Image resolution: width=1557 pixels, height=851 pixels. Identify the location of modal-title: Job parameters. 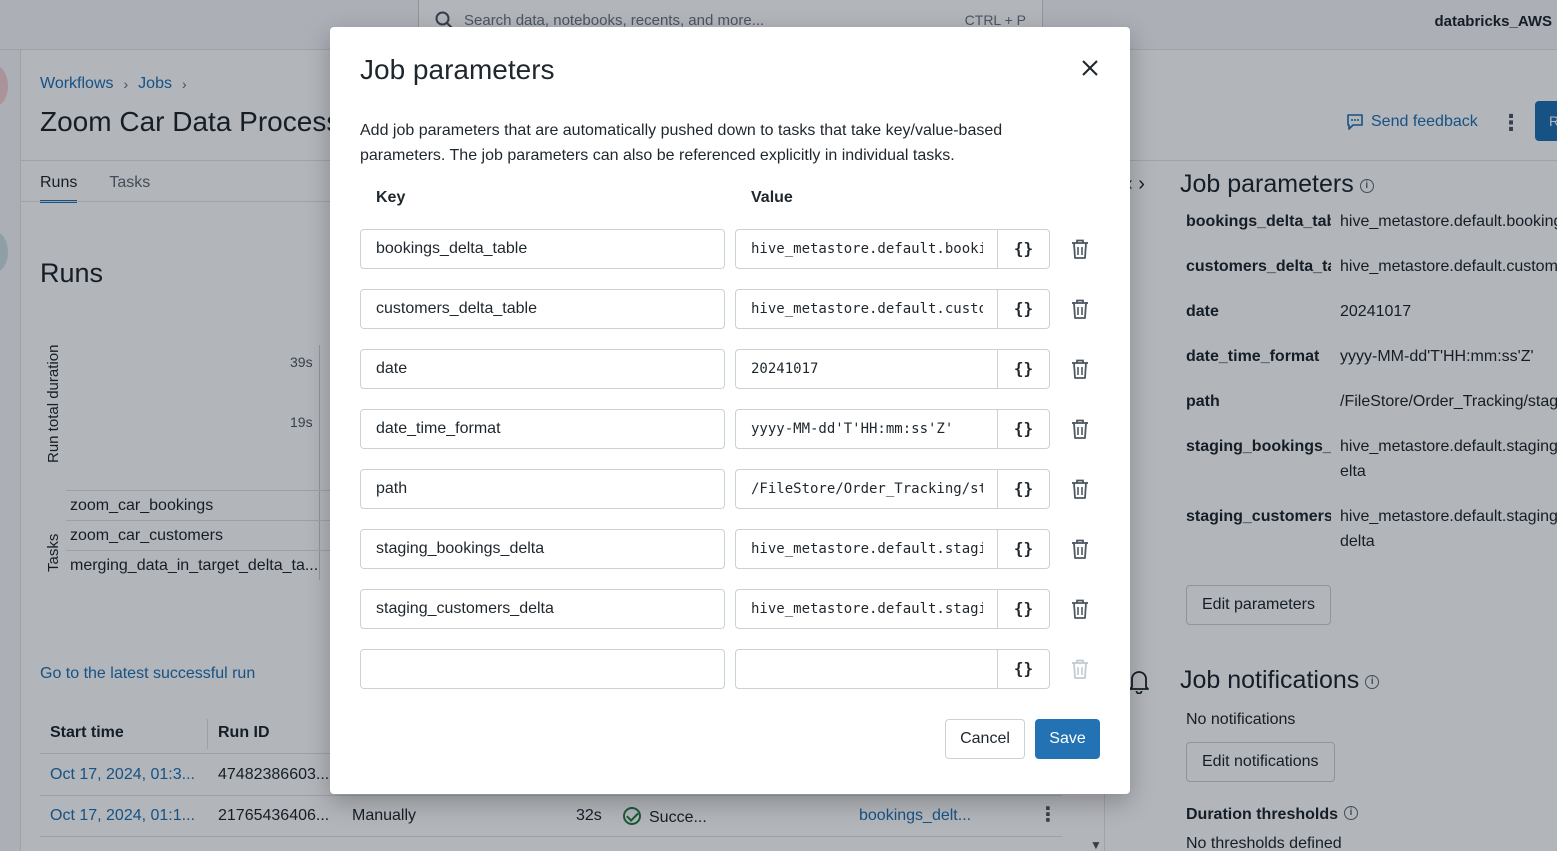
(457, 69).